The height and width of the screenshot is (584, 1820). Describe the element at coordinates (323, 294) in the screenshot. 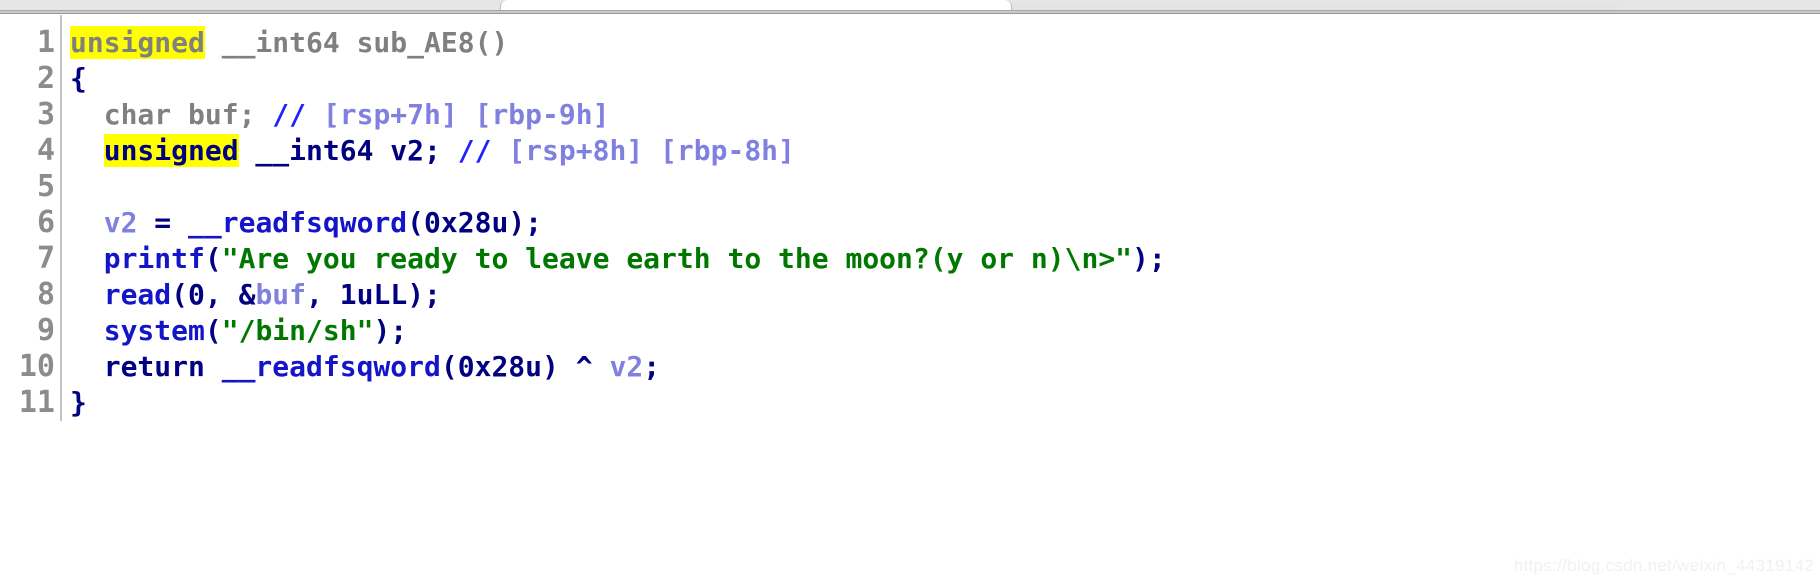

I see `code-token: ,` at that location.